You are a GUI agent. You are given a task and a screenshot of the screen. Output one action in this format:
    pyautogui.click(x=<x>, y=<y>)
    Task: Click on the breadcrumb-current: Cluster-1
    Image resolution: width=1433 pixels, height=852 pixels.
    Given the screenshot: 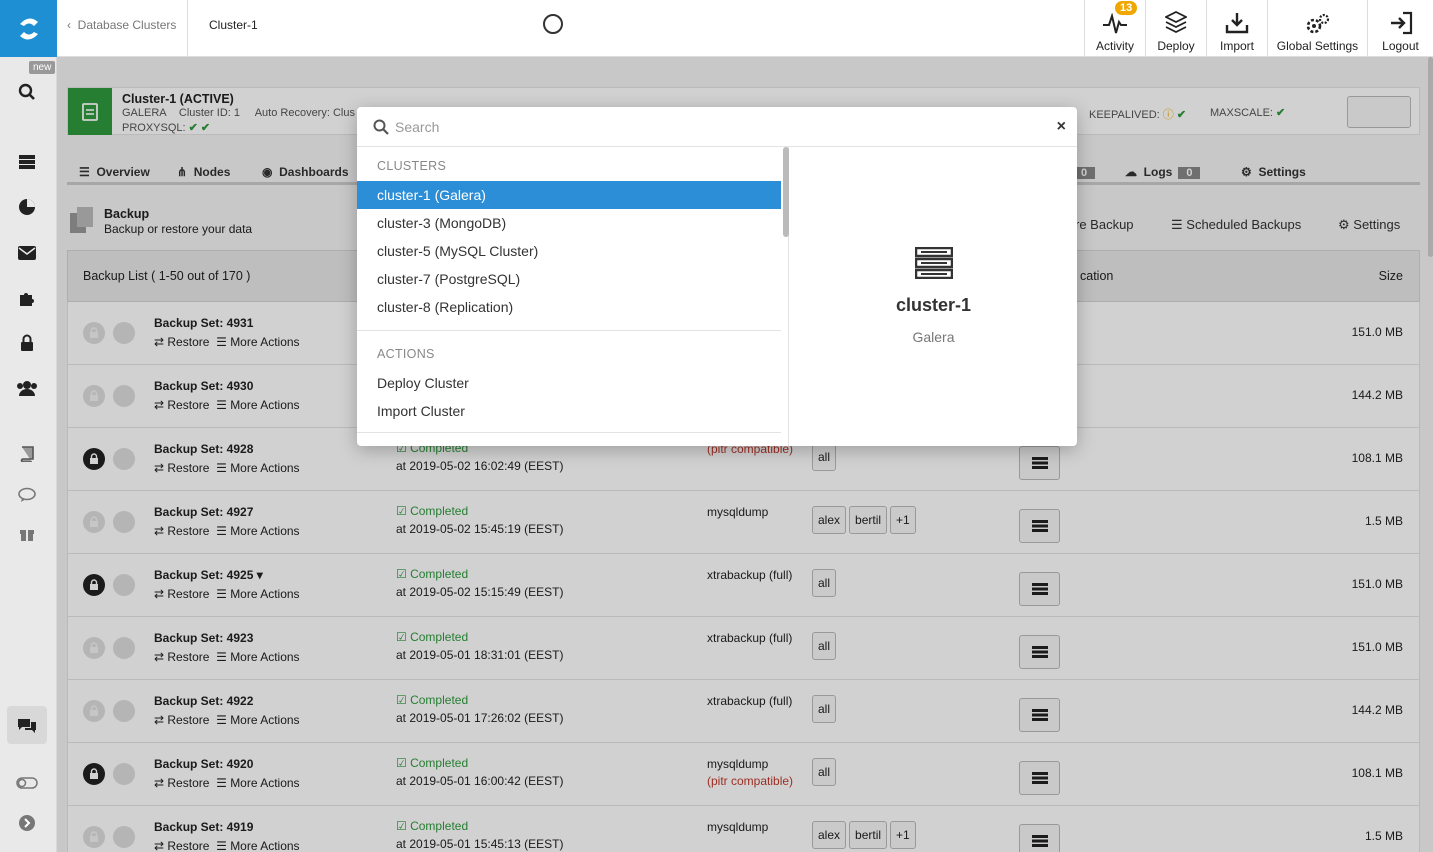 What is the action you would take?
    pyautogui.click(x=233, y=25)
    